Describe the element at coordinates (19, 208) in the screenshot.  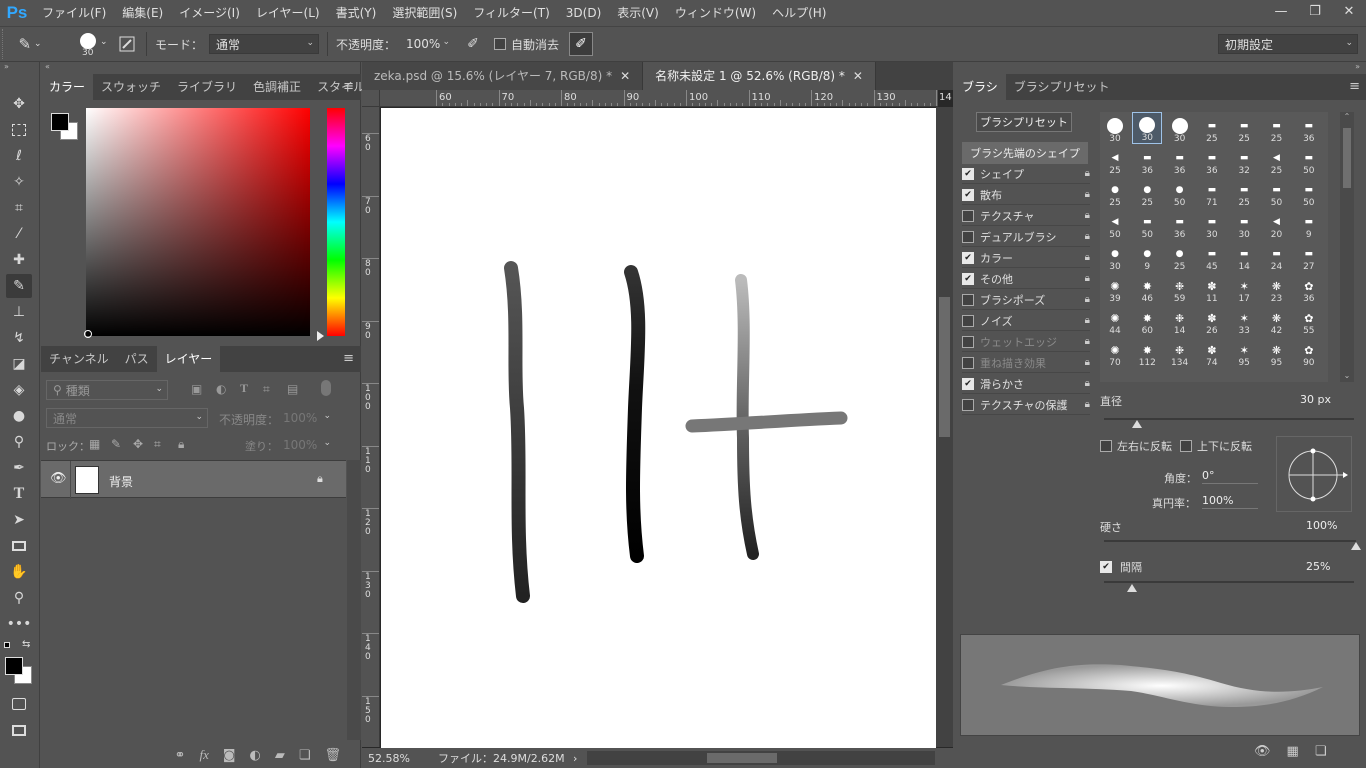
I see `crop-tool-icon: ⌗` at that location.